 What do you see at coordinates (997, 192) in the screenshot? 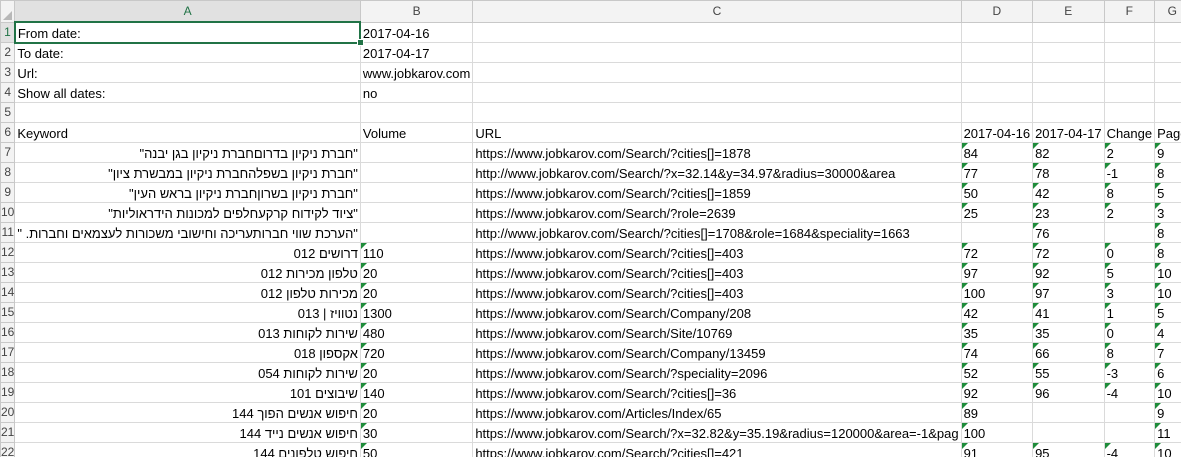
I see `date1-rank-cell: 50` at bounding box center [997, 192].